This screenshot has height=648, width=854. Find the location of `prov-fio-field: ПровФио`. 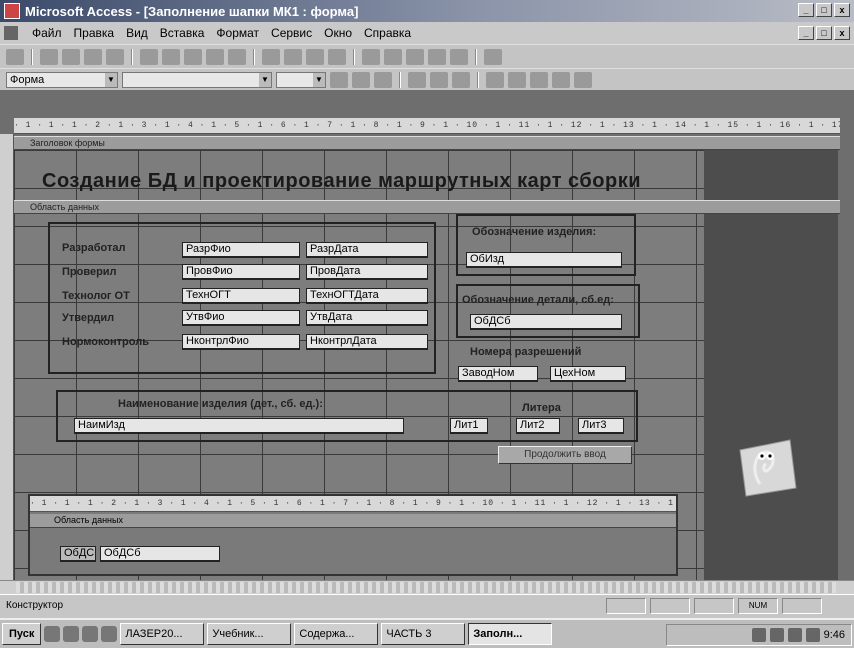

prov-fio-field: ПровФио is located at coordinates (241, 272).